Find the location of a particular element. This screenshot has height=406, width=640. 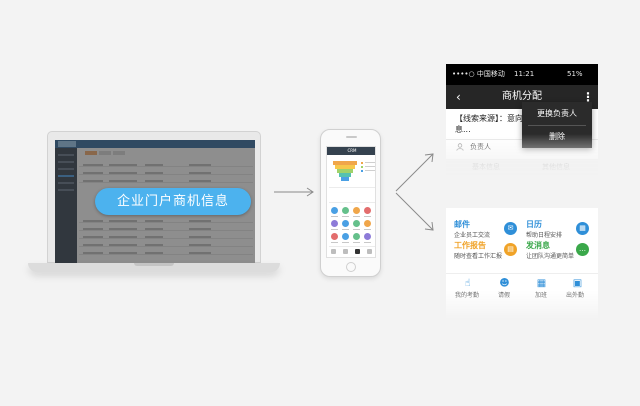

hand-icon: ☝ is located at coordinates (467, 283).